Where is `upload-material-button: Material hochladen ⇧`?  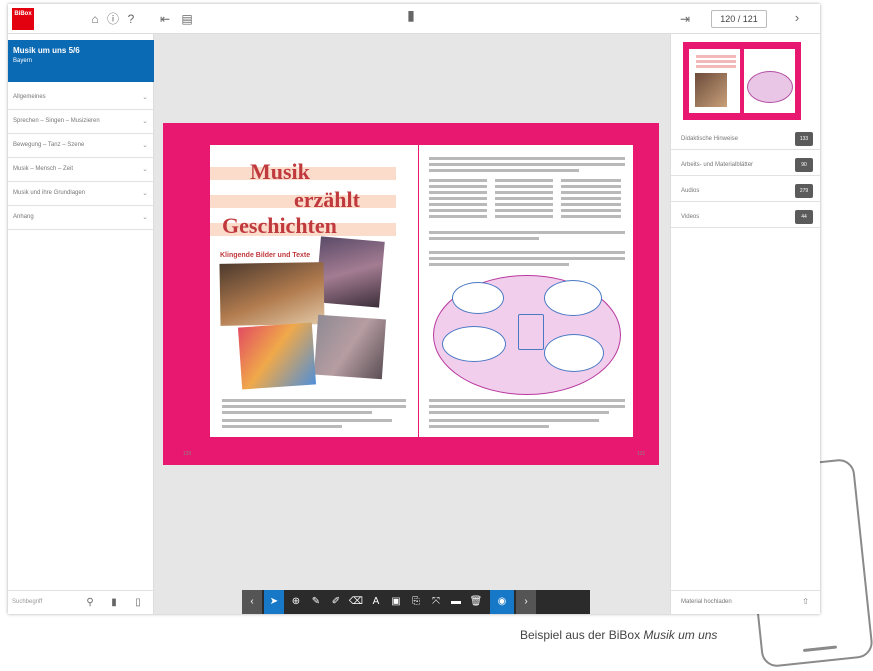
upload-material-button: Material hochladen ⇧ is located at coordinates (745, 602).